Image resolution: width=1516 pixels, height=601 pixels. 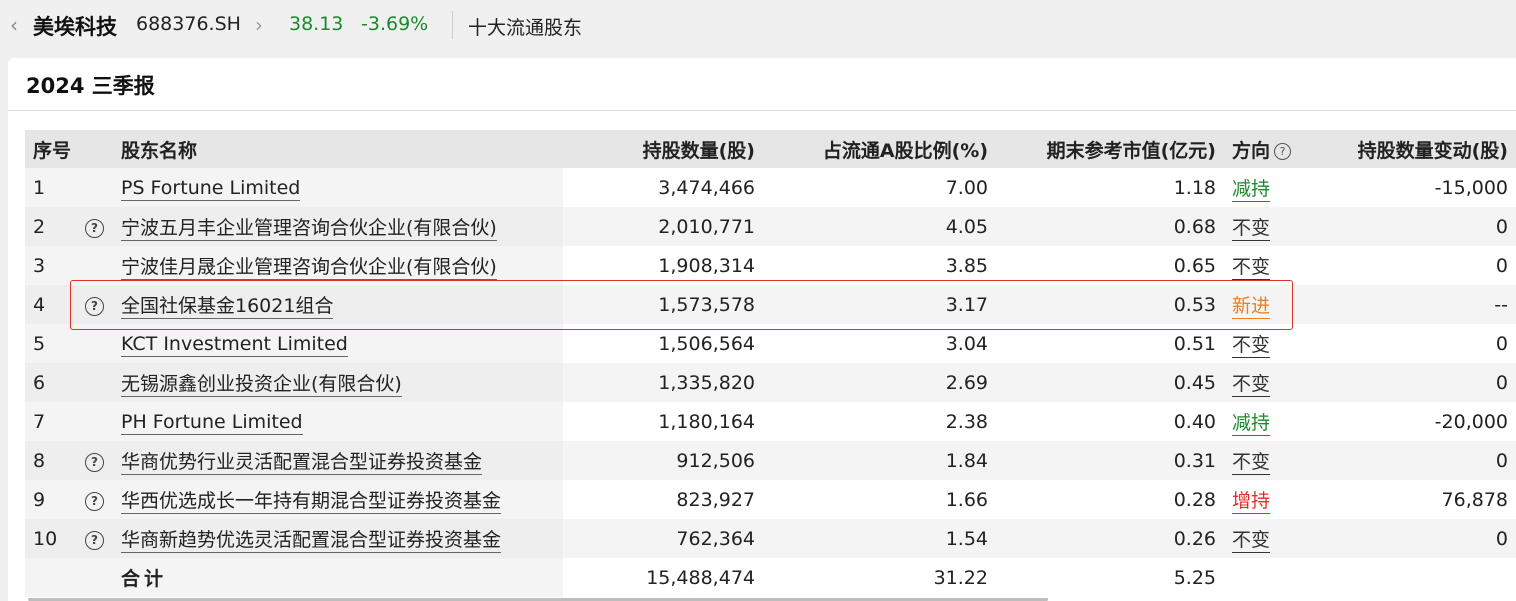 I want to click on shares-cell: 1,506,564, so click(x=663, y=343).